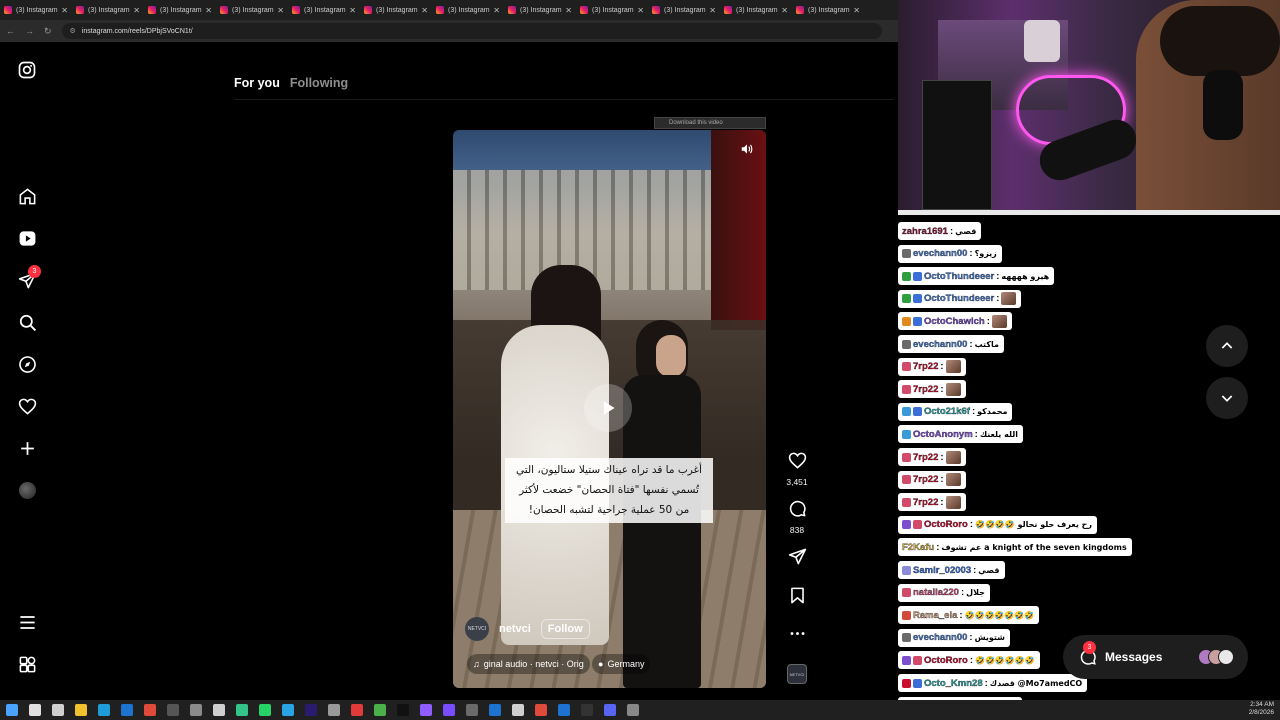 The image size is (1280, 720). What do you see at coordinates (565, 629) in the screenshot?
I see `follow-button: Follow` at bounding box center [565, 629].